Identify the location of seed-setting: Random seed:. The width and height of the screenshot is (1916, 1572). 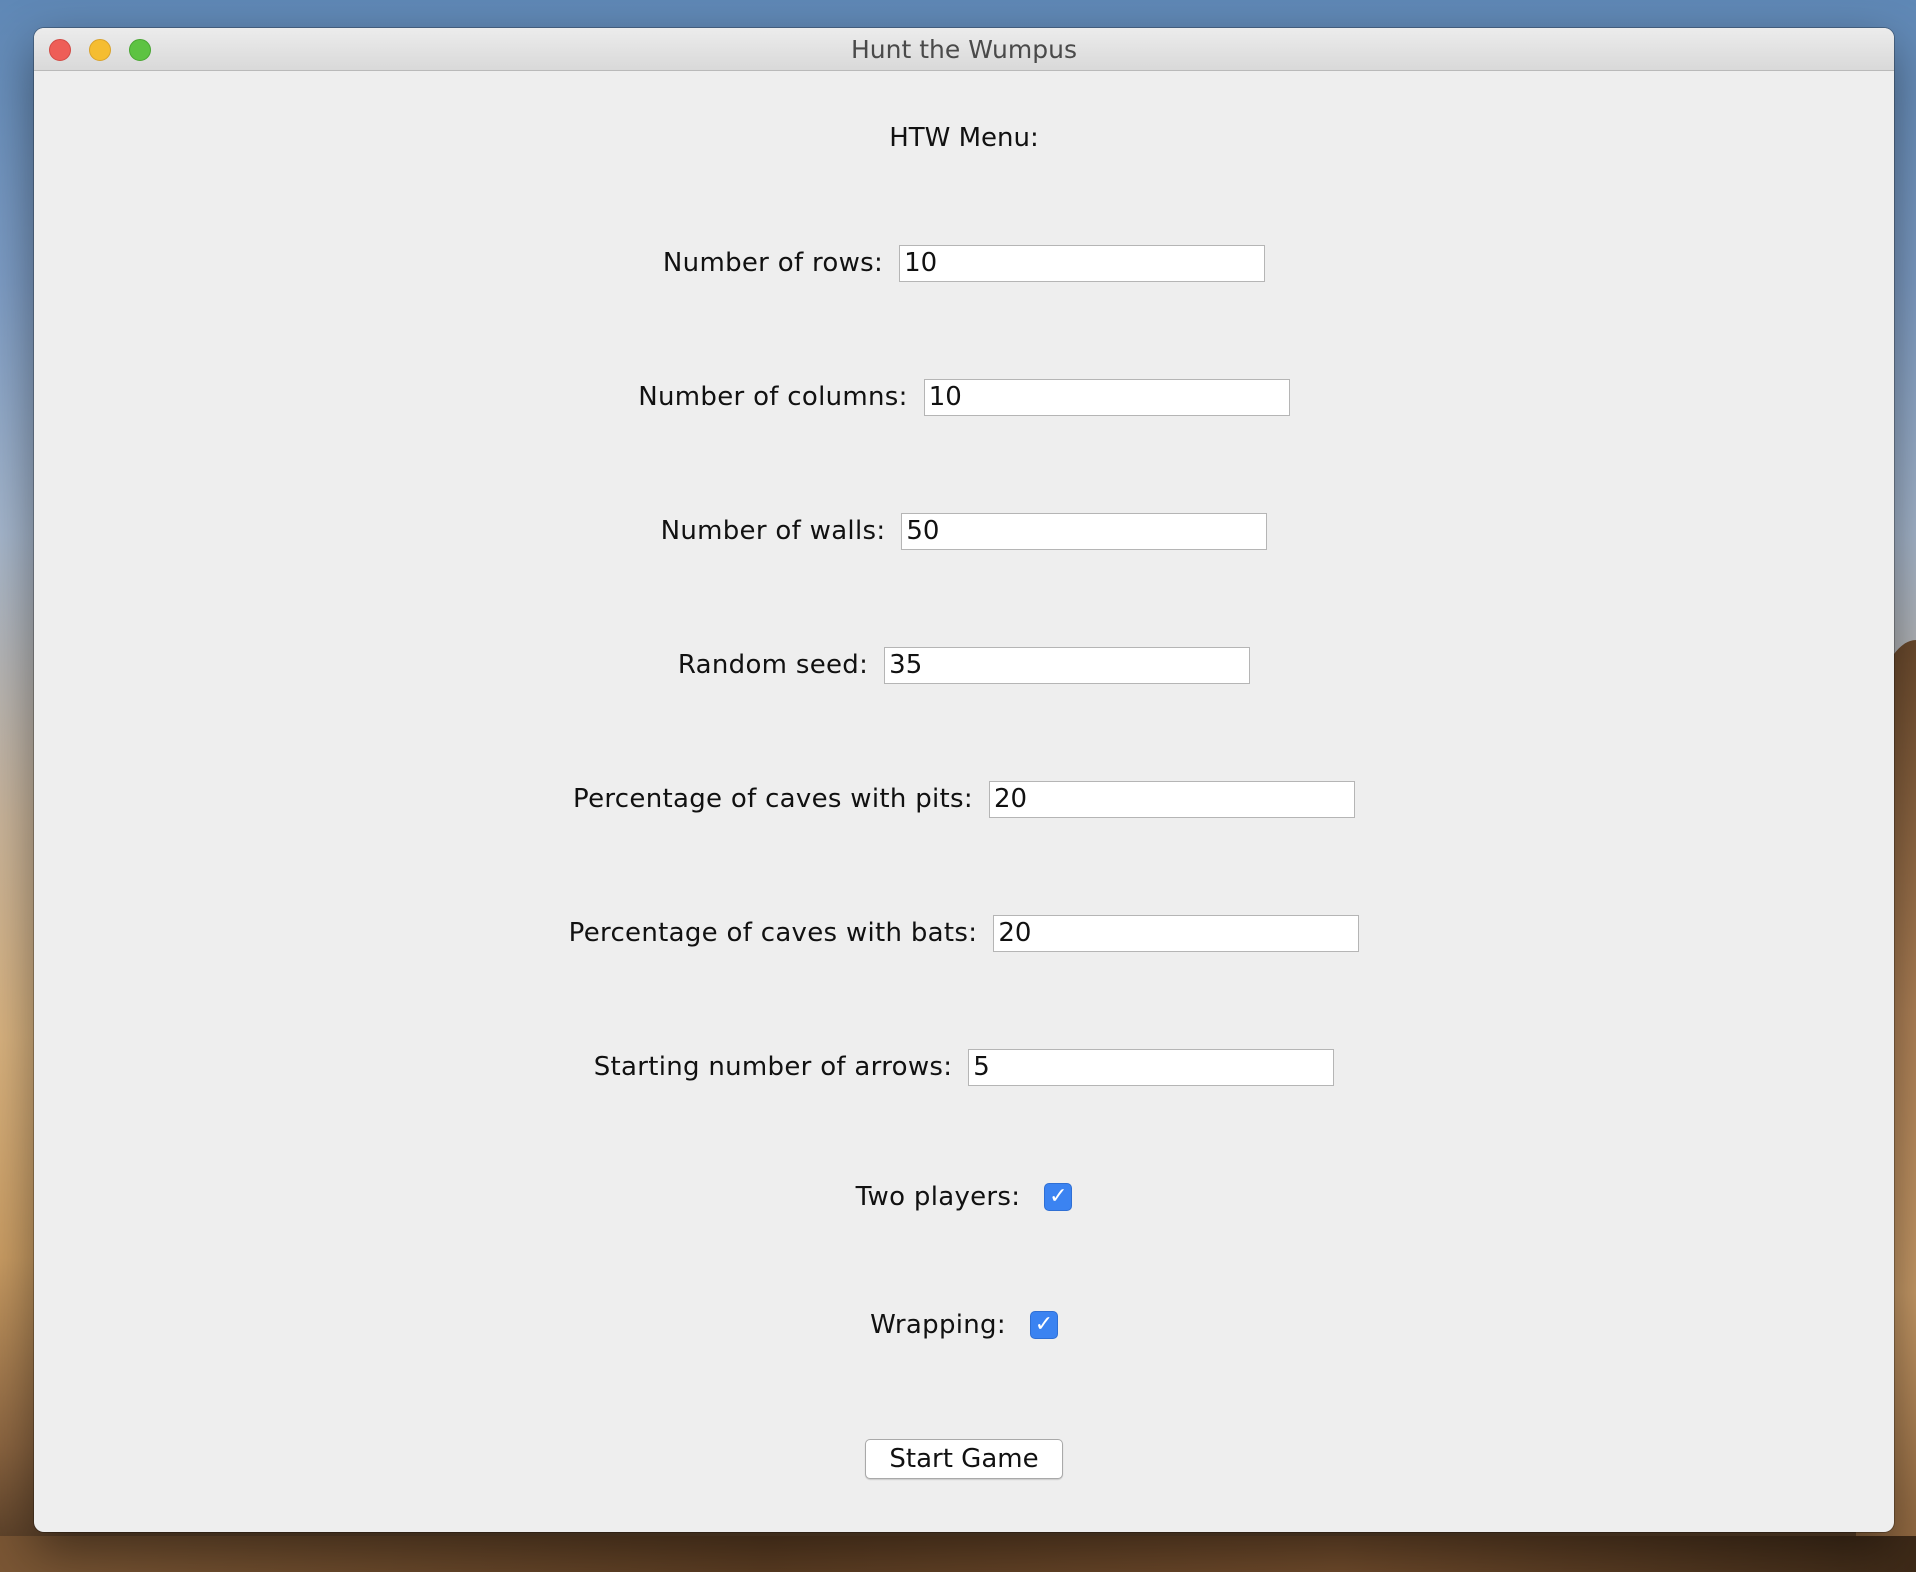
(964, 665).